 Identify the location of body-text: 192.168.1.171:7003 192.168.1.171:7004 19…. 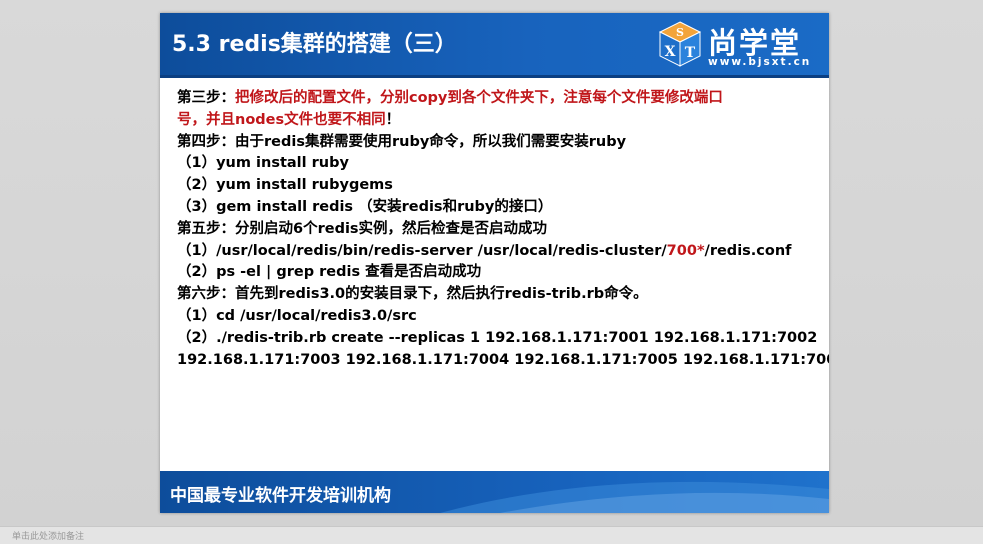
(503, 359).